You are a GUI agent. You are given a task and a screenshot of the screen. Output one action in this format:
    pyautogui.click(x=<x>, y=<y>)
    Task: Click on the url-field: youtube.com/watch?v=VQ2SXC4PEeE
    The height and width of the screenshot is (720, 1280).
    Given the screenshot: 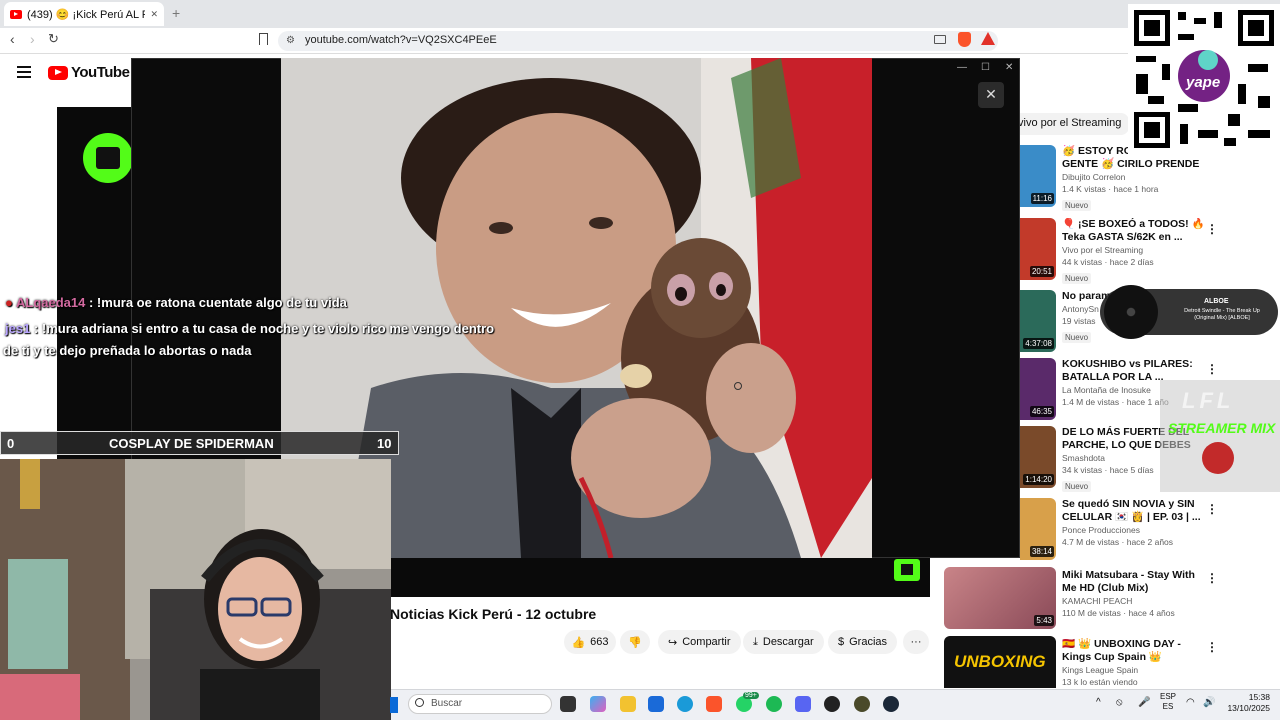 What is the action you would take?
    pyautogui.click(x=638, y=41)
    